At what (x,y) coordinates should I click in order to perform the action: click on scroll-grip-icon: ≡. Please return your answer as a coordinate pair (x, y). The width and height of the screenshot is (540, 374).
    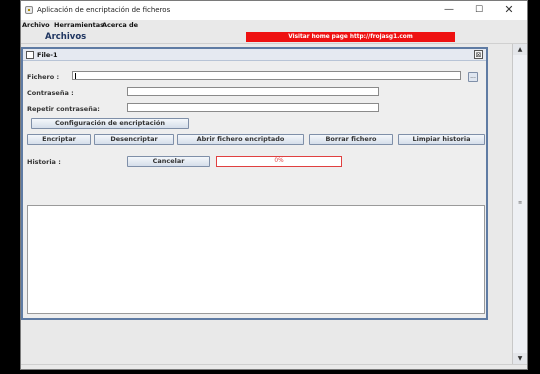
    Looking at the image, I should click on (520, 203).